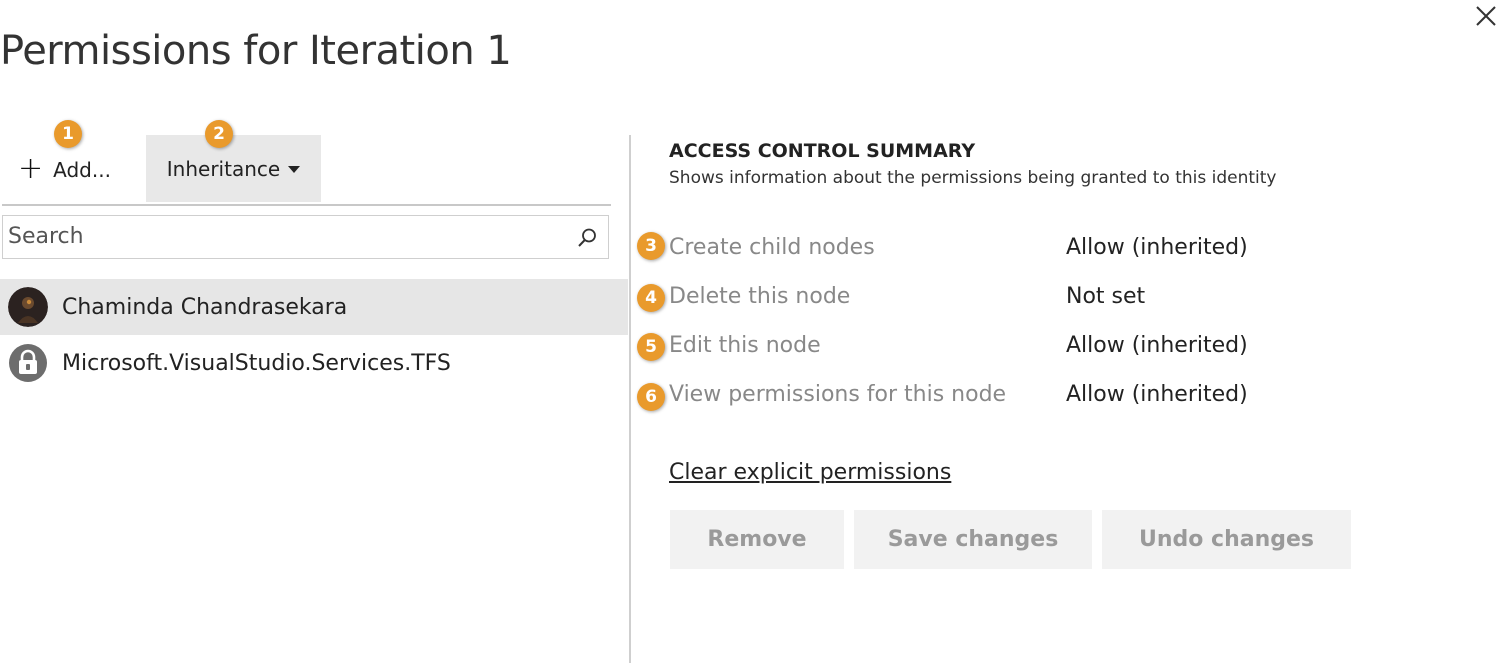  What do you see at coordinates (757, 539) in the screenshot?
I see `remove-button: Remove` at bounding box center [757, 539].